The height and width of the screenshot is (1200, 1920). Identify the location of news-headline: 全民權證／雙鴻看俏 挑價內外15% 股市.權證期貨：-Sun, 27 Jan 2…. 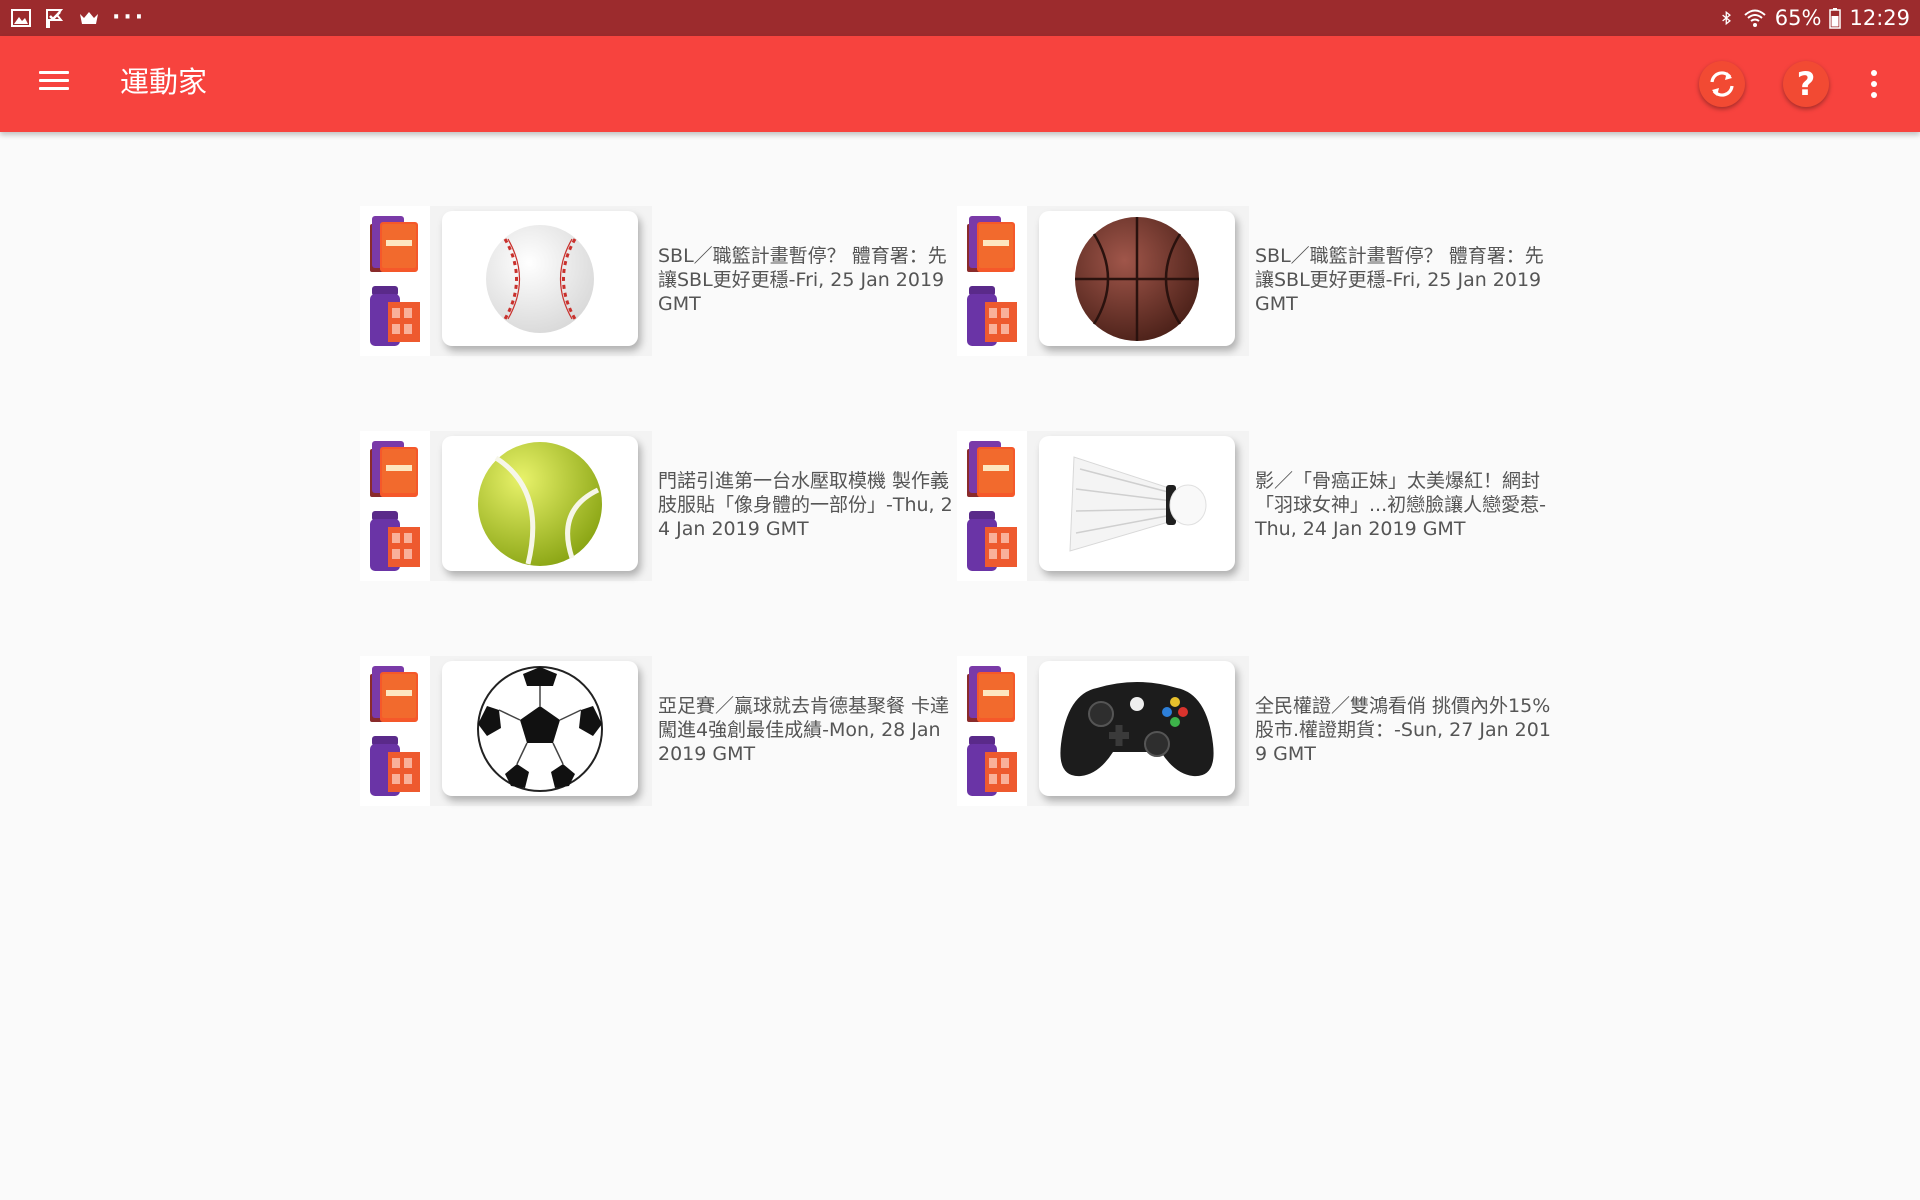
(1405, 730).